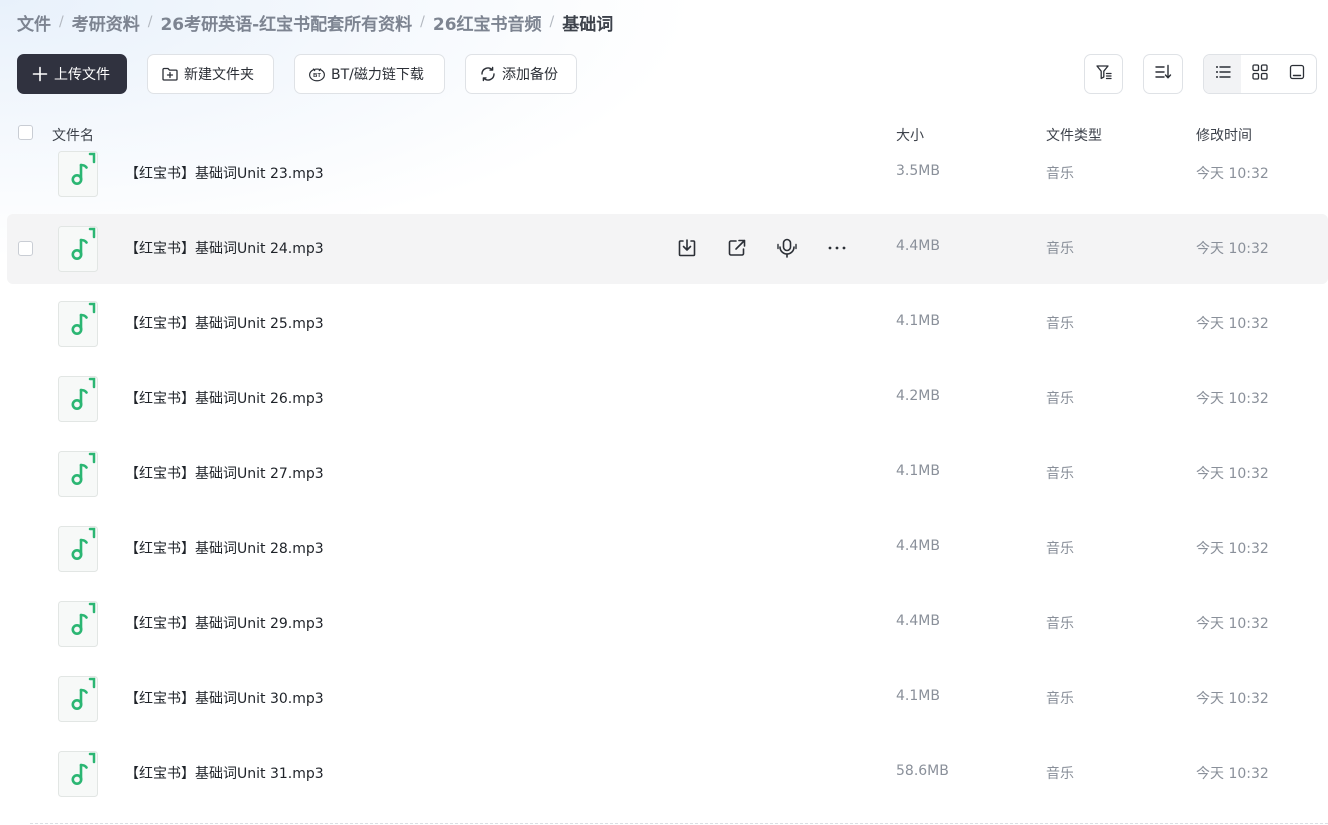 This screenshot has width=1328, height=825. I want to click on table-row: 【红宝书】基础词Unit 29.mp3 4.4MB 音乐 今天 10:32, so click(667, 624).